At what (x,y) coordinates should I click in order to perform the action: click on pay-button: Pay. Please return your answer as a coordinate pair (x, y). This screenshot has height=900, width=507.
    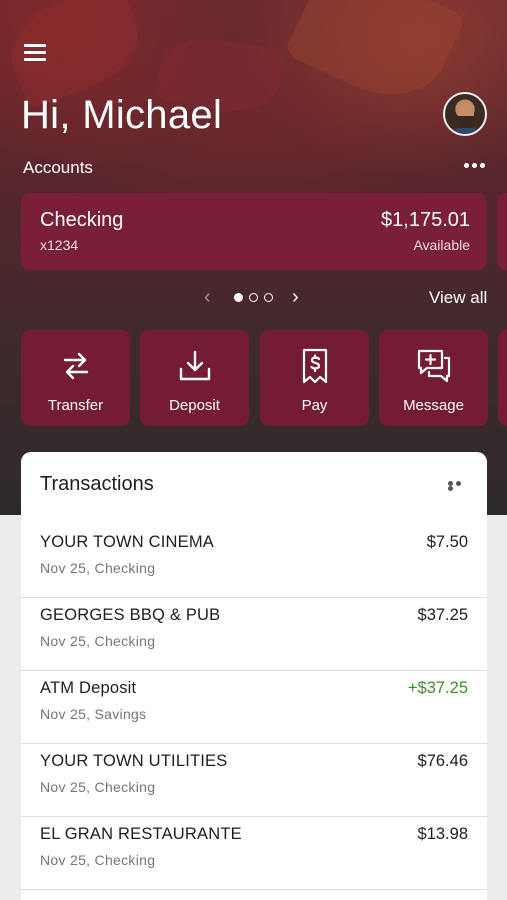
    Looking at the image, I should click on (314, 378).